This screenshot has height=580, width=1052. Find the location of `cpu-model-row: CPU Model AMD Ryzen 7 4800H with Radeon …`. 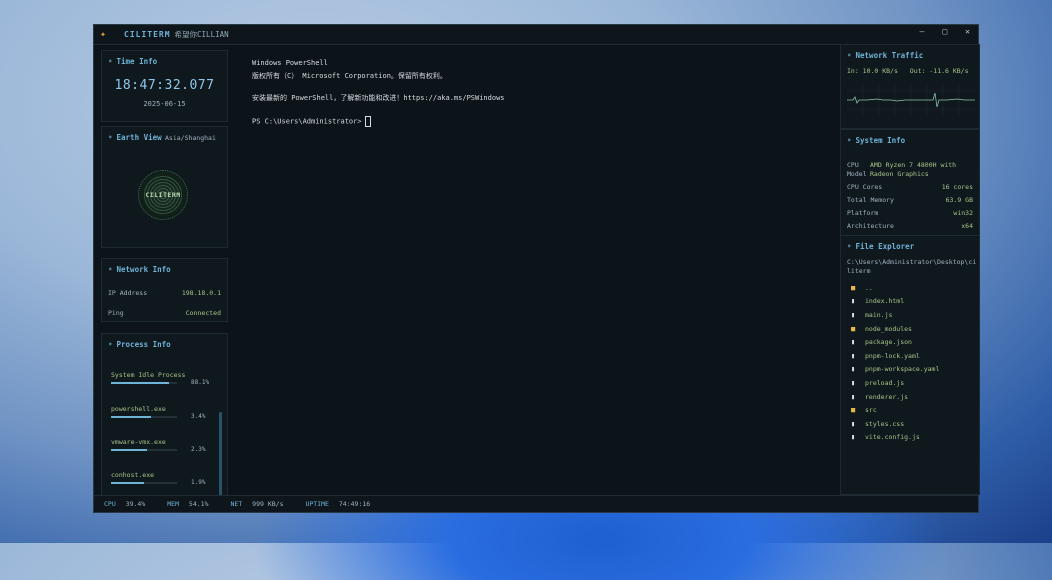

cpu-model-row: CPU Model AMD Ryzen 7 4800H with Radeon … is located at coordinates (901, 170).